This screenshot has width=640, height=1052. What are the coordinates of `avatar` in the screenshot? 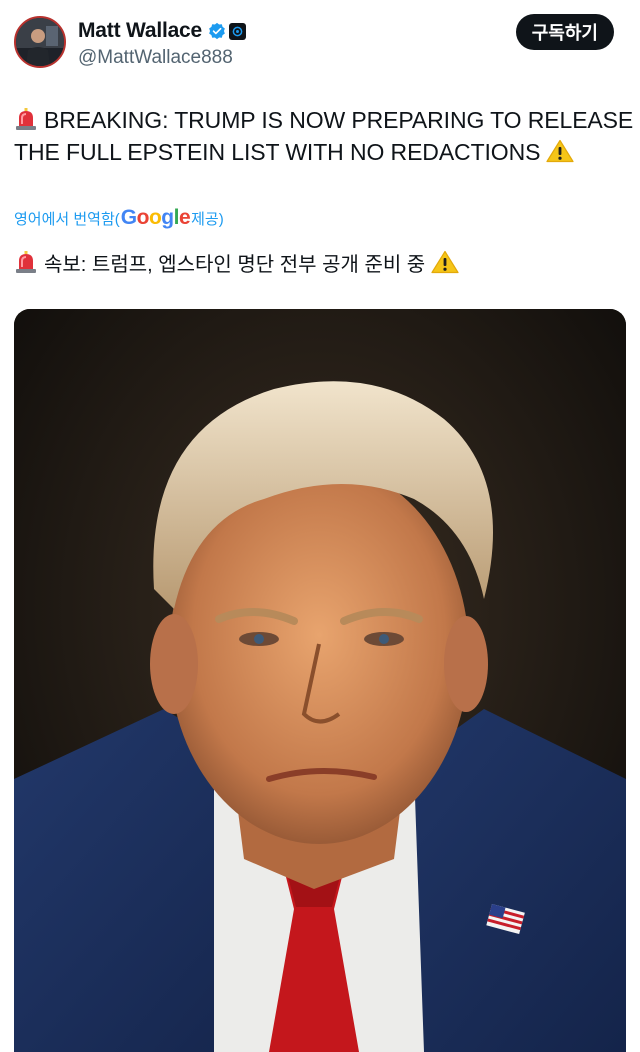 It's located at (40, 42).